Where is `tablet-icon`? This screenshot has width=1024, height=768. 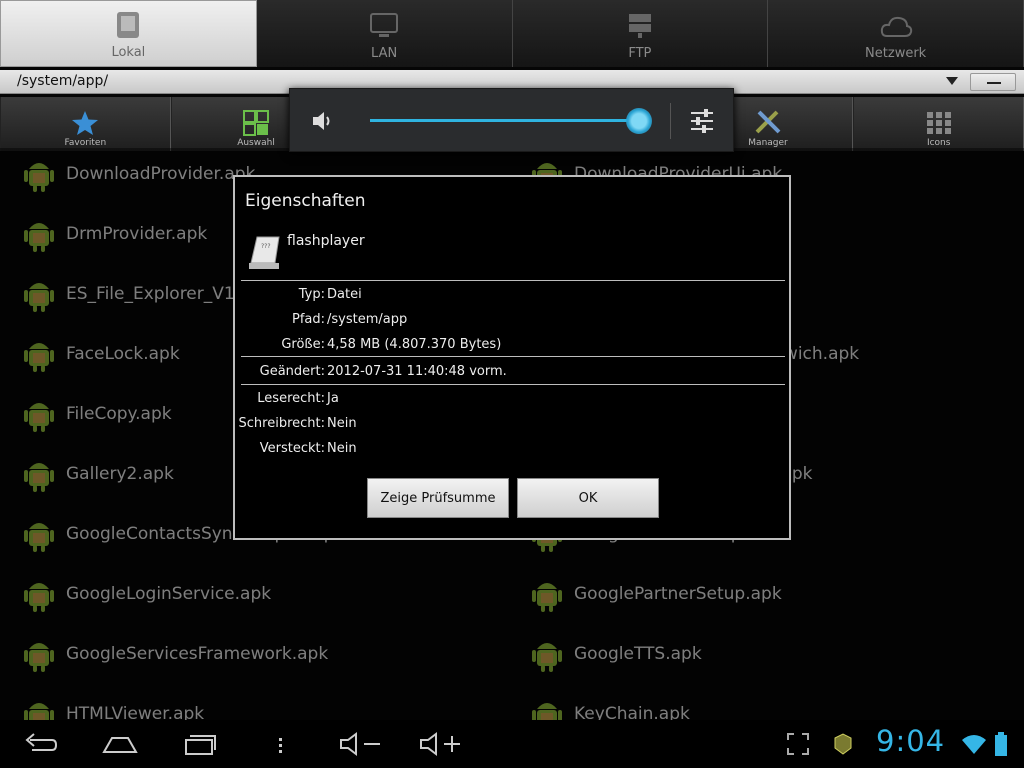 tablet-icon is located at coordinates (128, 25).